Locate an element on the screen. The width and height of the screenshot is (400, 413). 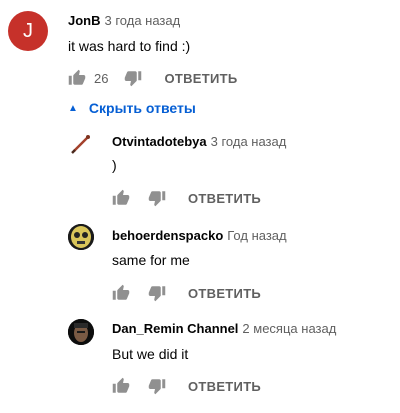
reply-author: Otvintadotebya is located at coordinates (159, 141).